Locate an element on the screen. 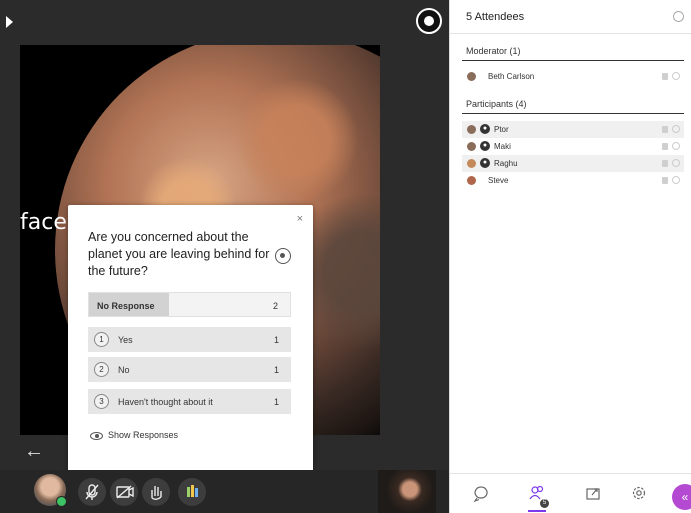  back-arrow-icon: ← is located at coordinates (34, 451).